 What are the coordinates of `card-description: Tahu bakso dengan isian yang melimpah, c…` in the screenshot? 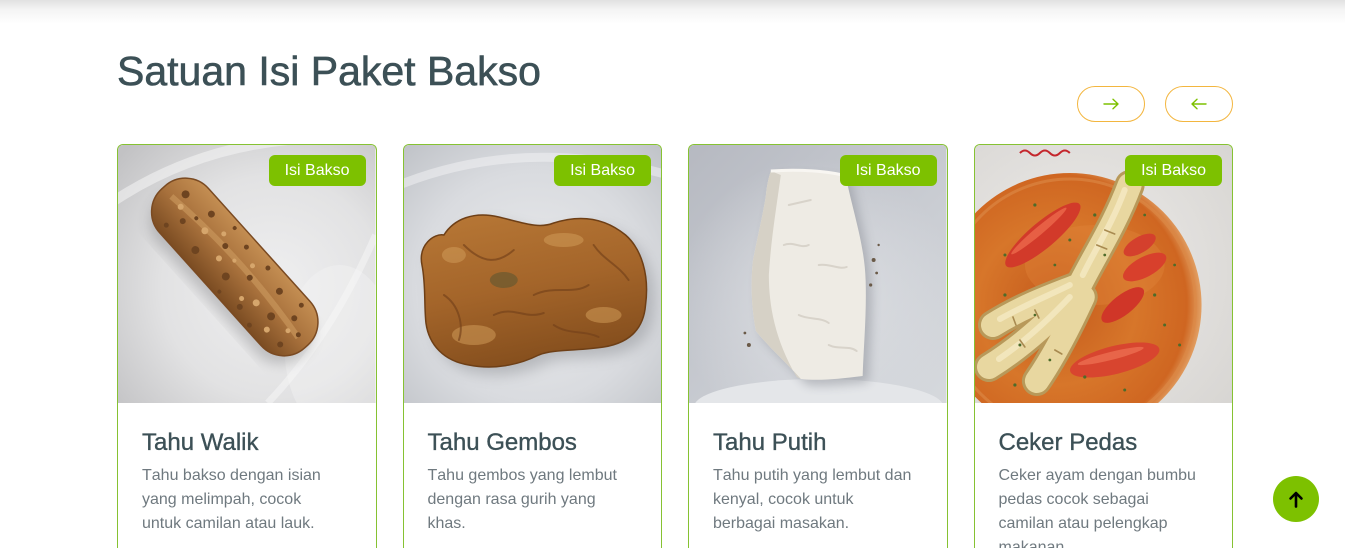 It's located at (231, 499).